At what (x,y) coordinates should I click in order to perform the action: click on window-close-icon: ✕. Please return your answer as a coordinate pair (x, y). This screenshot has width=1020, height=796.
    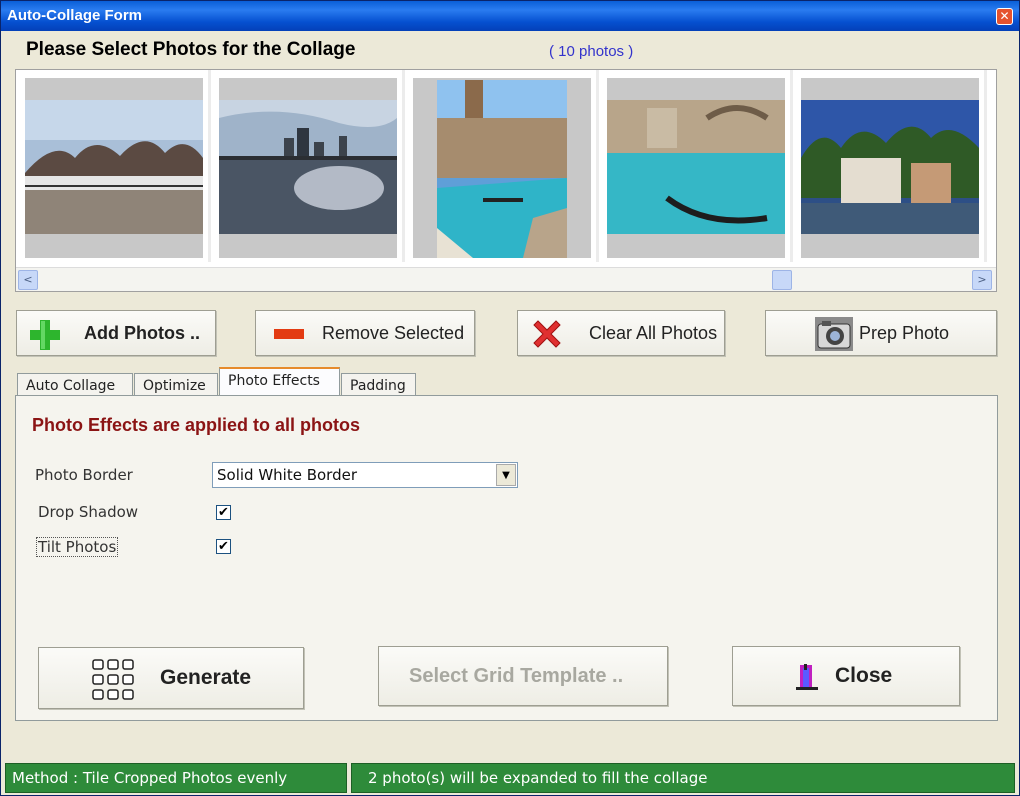
    Looking at the image, I should click on (1004, 16).